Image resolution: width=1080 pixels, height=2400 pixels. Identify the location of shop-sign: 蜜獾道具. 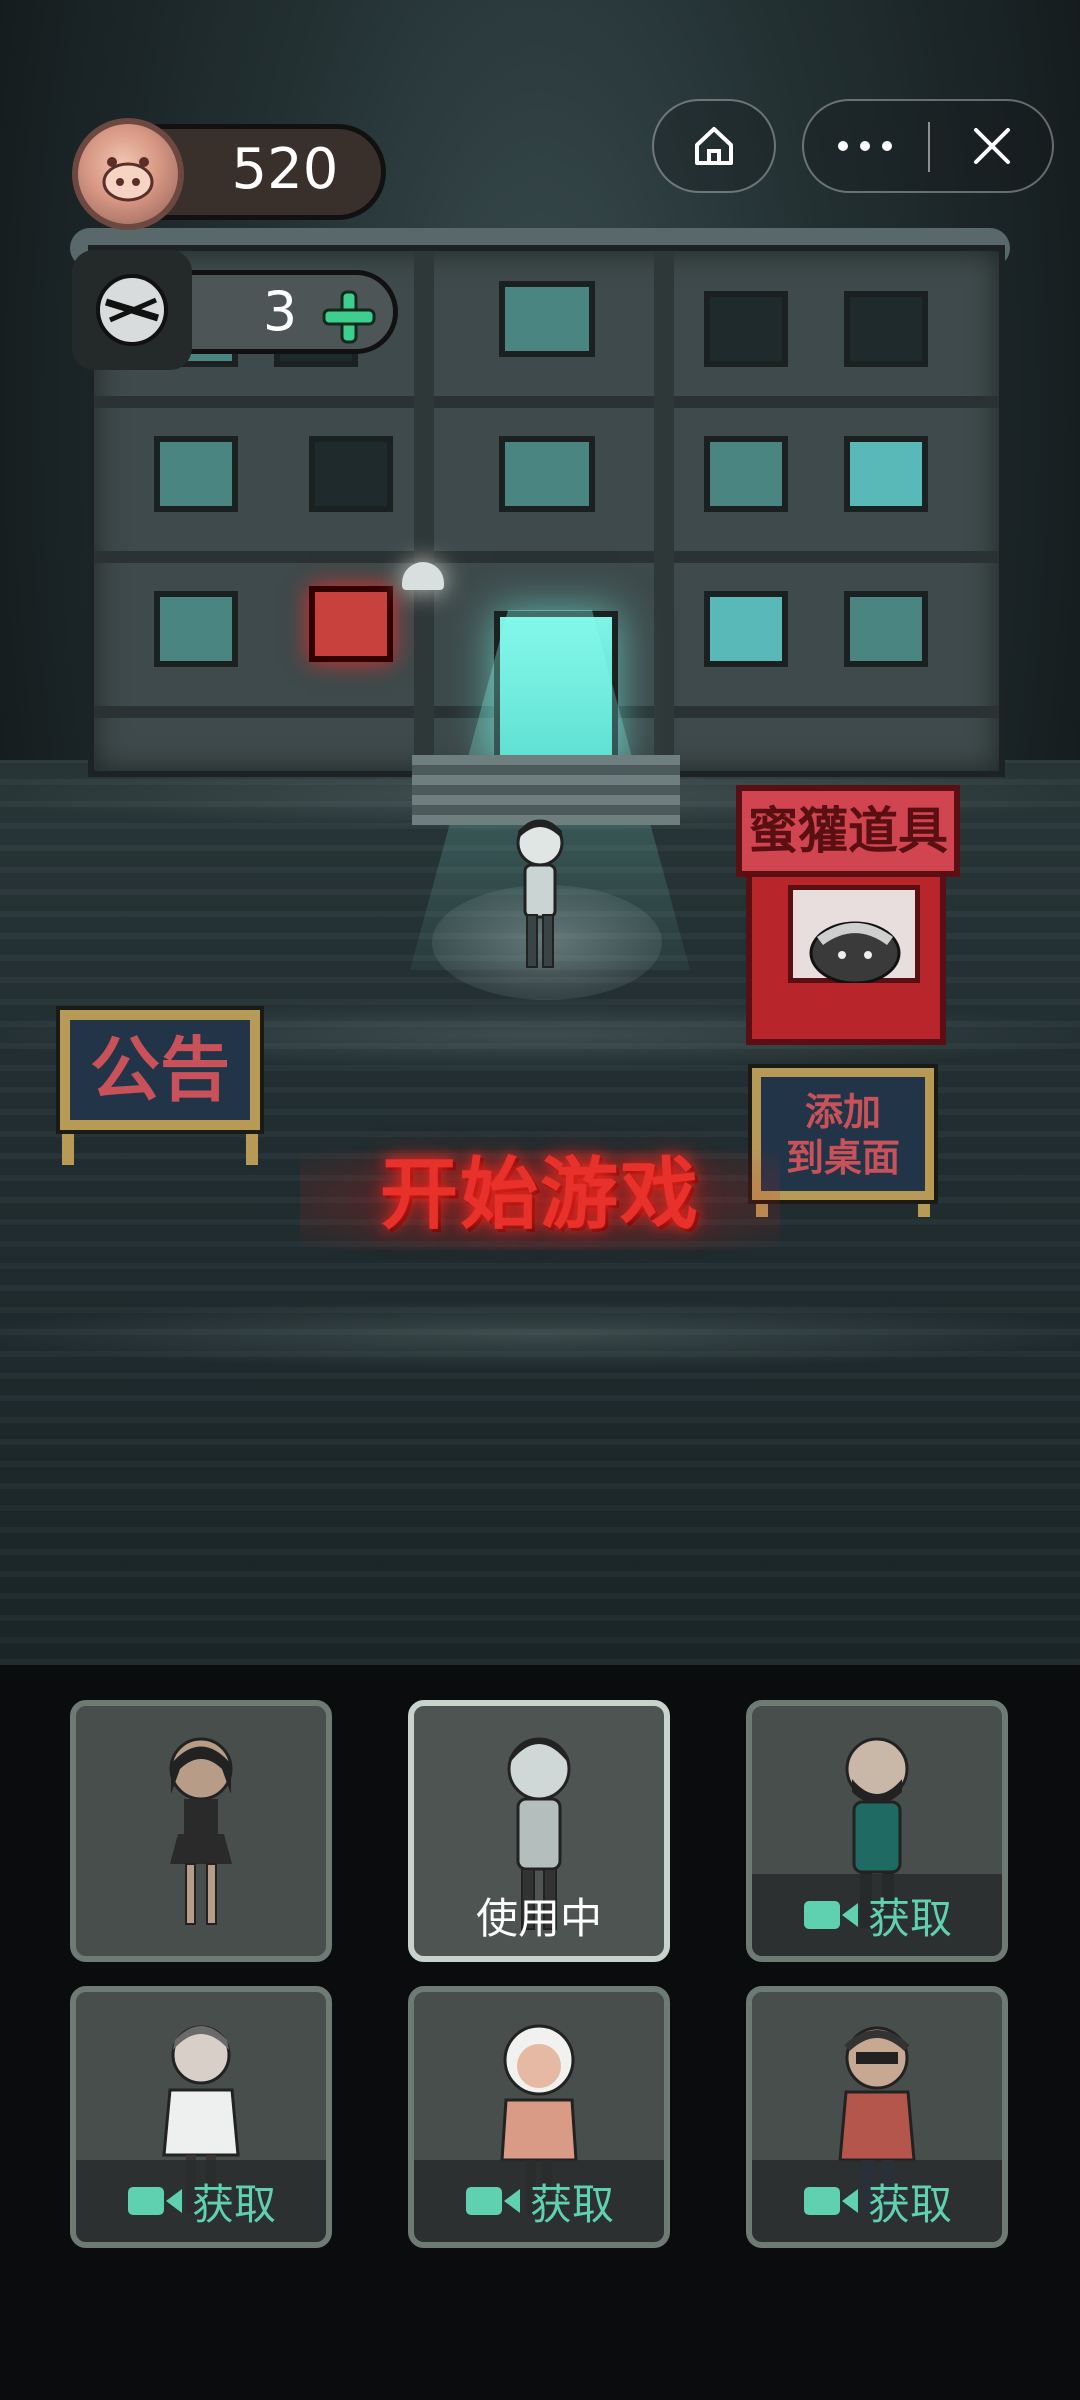
(848, 831).